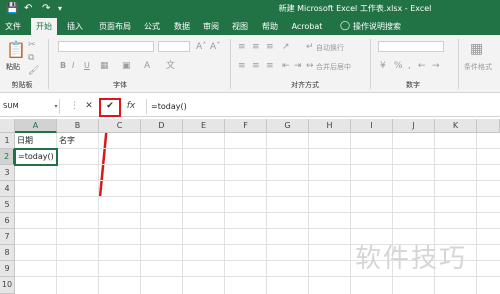  I want to click on select-all-corner, so click(7, 126).